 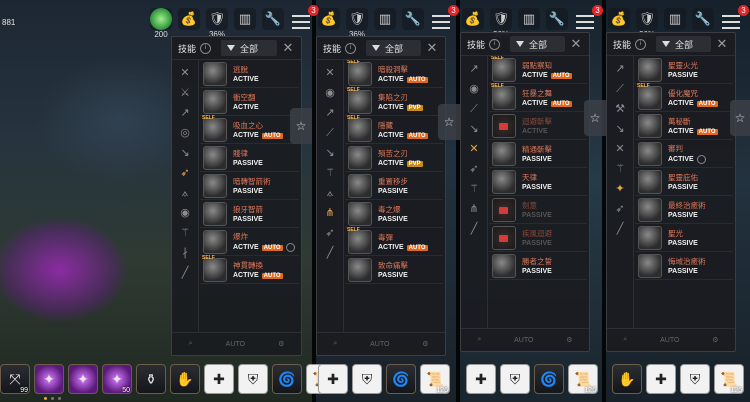 What do you see at coordinates (185, 193) in the screenshot?
I see `crossbow-icon: ⟑` at bounding box center [185, 193].